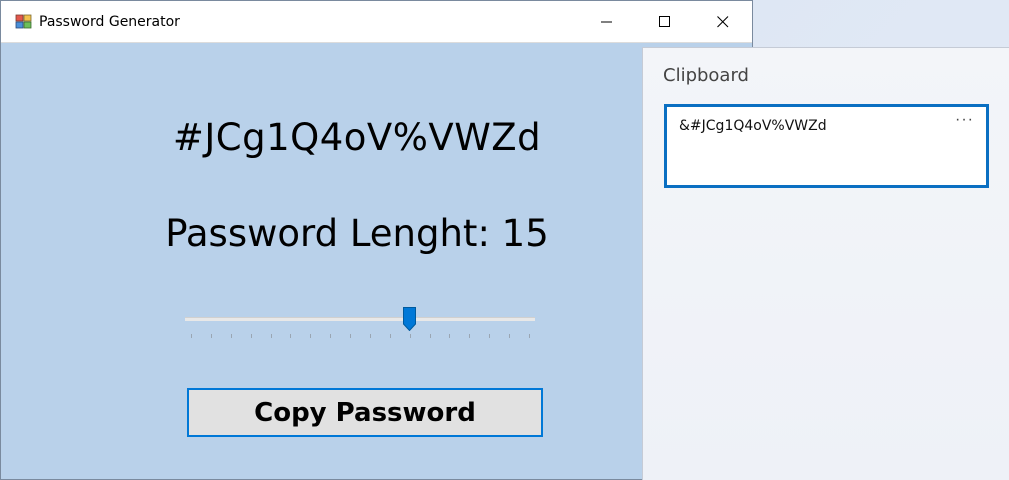 This screenshot has height=480, width=1009. Describe the element at coordinates (706, 75) in the screenshot. I see `clipboard-title: Clipboard` at that location.